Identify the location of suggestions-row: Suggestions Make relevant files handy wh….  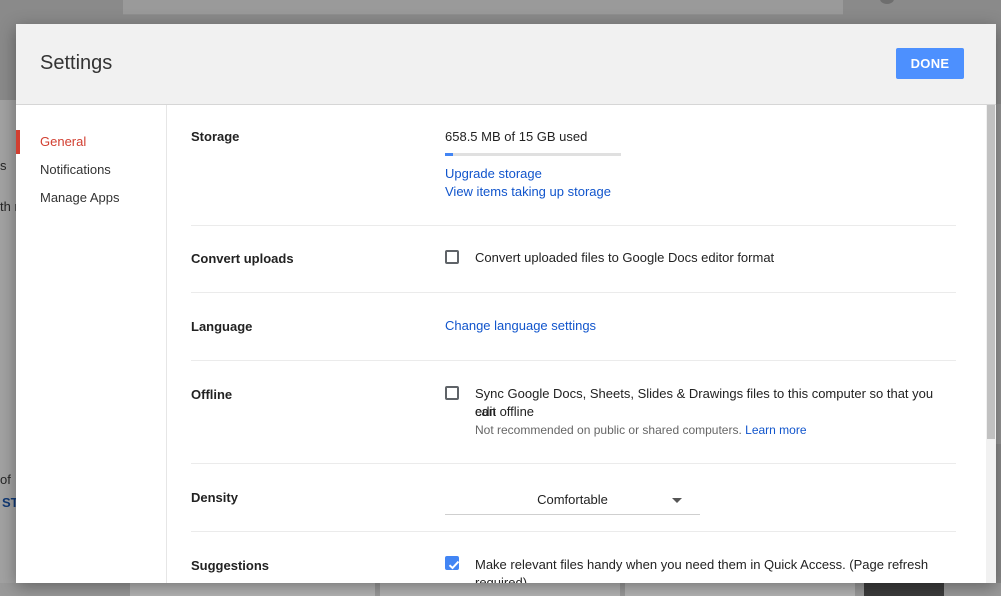
(573, 557).